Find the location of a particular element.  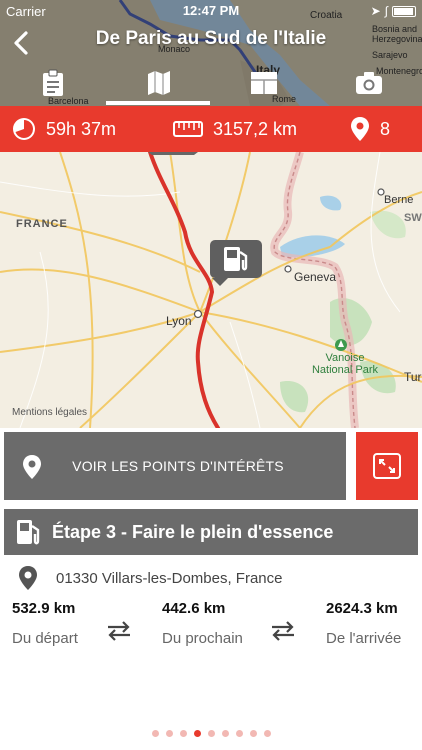

expand-icon is located at coordinates (387, 466).